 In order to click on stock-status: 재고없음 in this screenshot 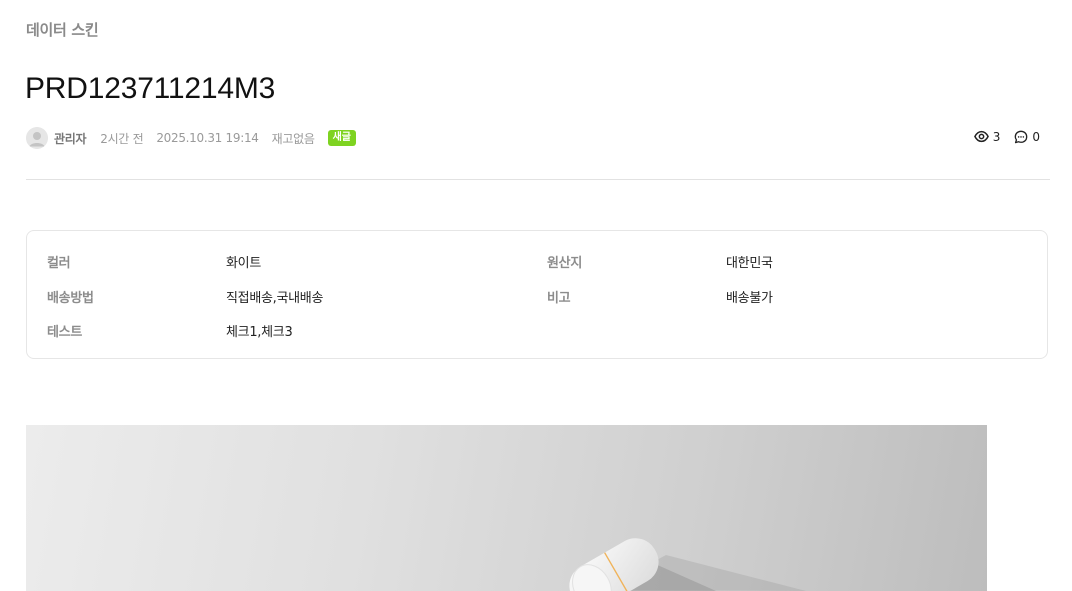, I will do `click(293, 138)`.